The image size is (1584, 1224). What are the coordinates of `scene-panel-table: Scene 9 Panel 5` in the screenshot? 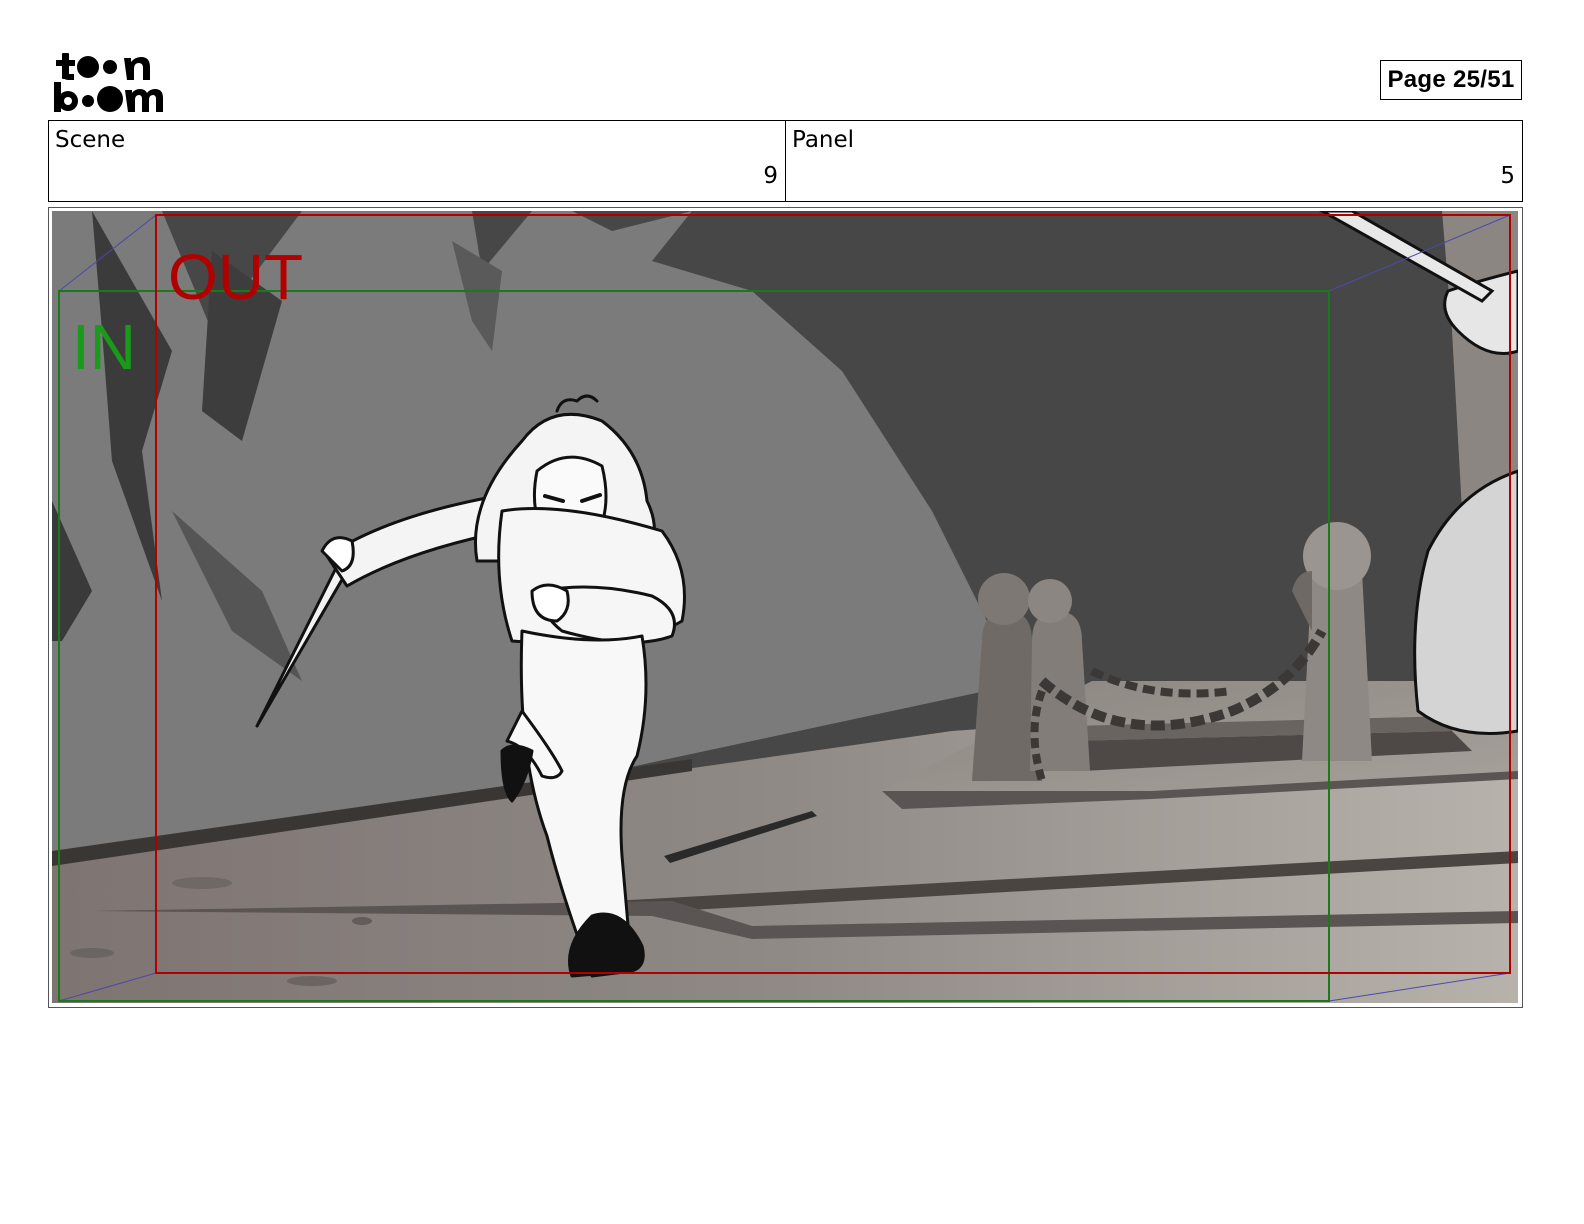 It's located at (785, 161).